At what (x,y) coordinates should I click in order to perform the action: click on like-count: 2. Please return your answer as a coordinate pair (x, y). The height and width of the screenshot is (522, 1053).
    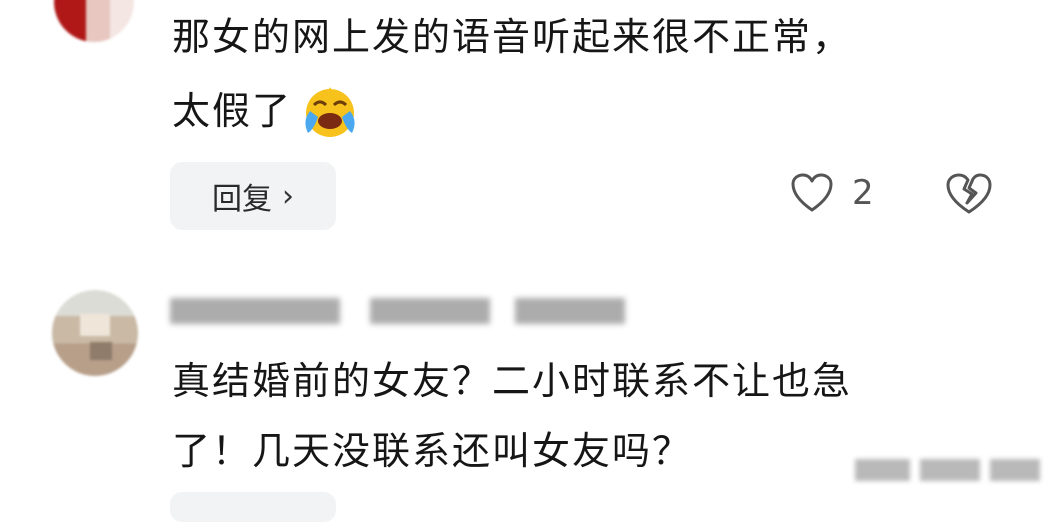
    Looking at the image, I should click on (863, 193).